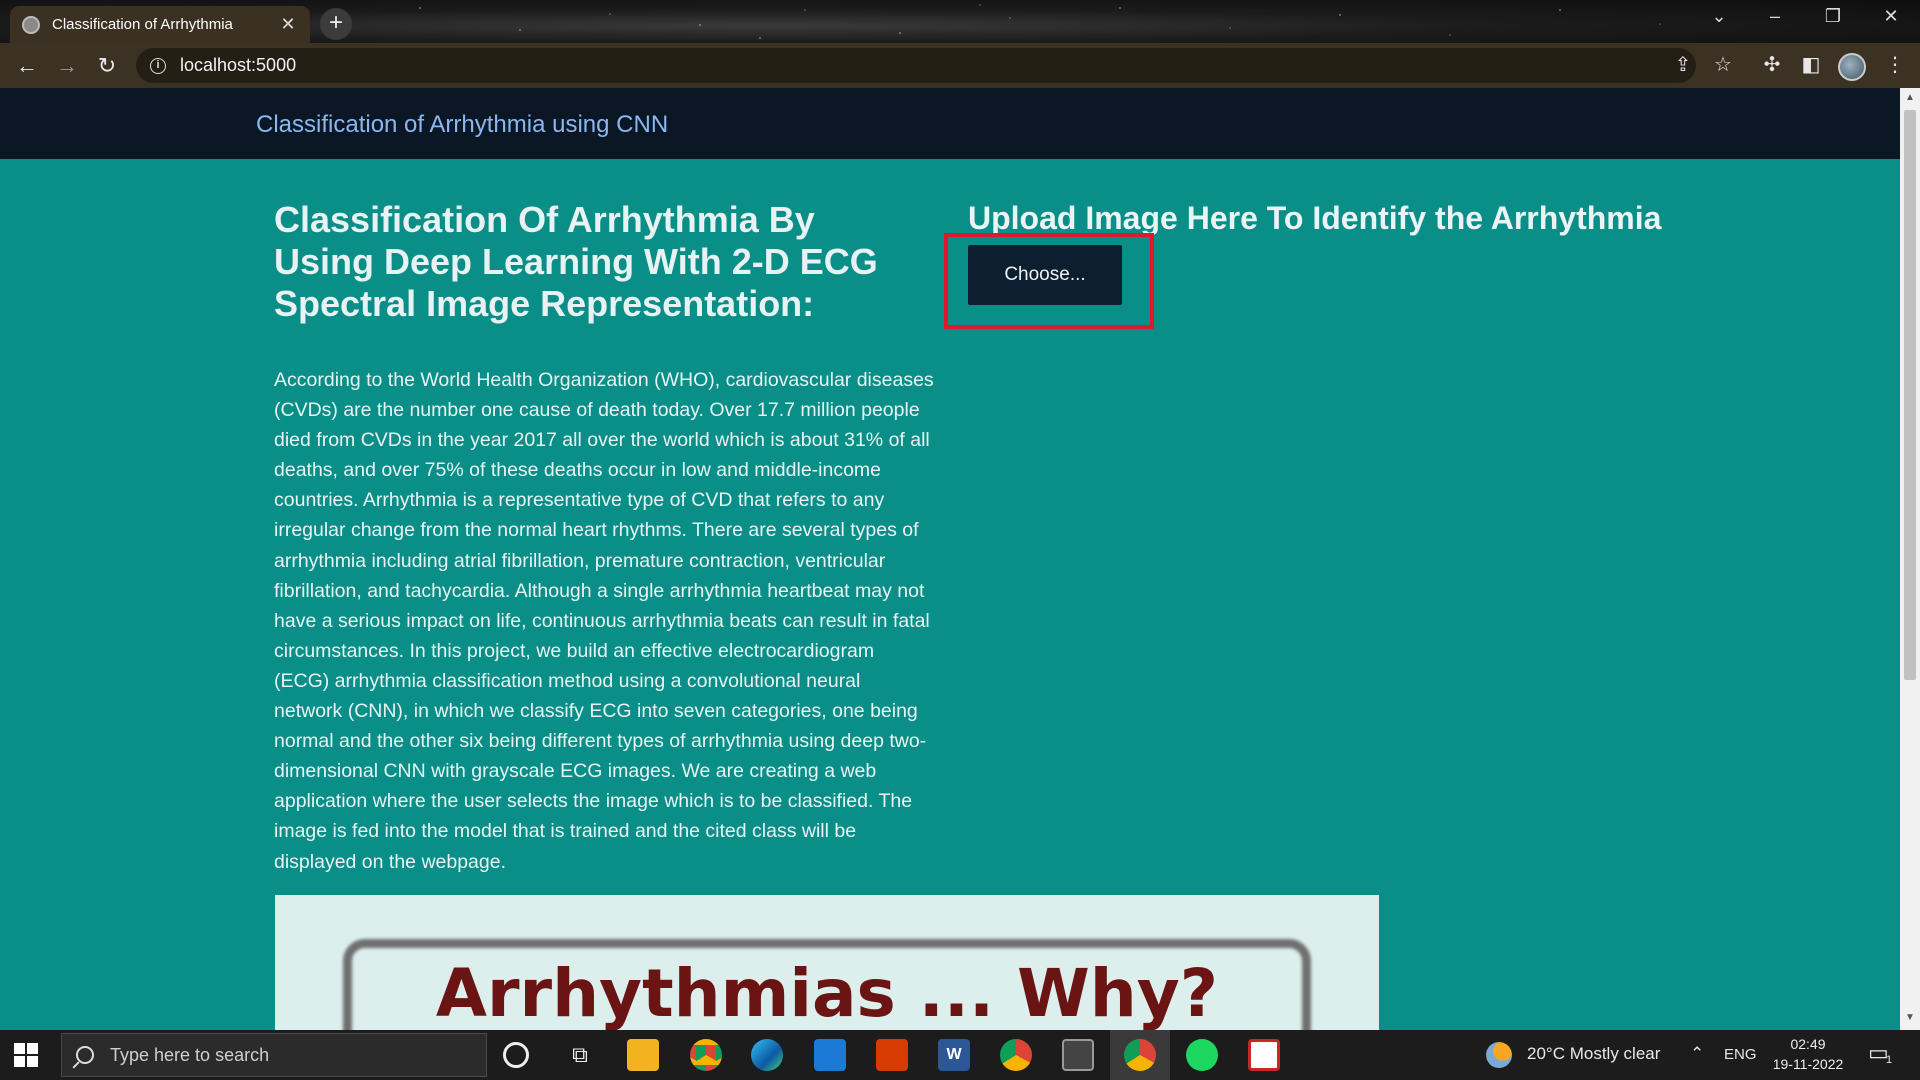  Describe the element at coordinates (1808, 1064) in the screenshot. I see `clock-date: 19-11-2022` at that location.